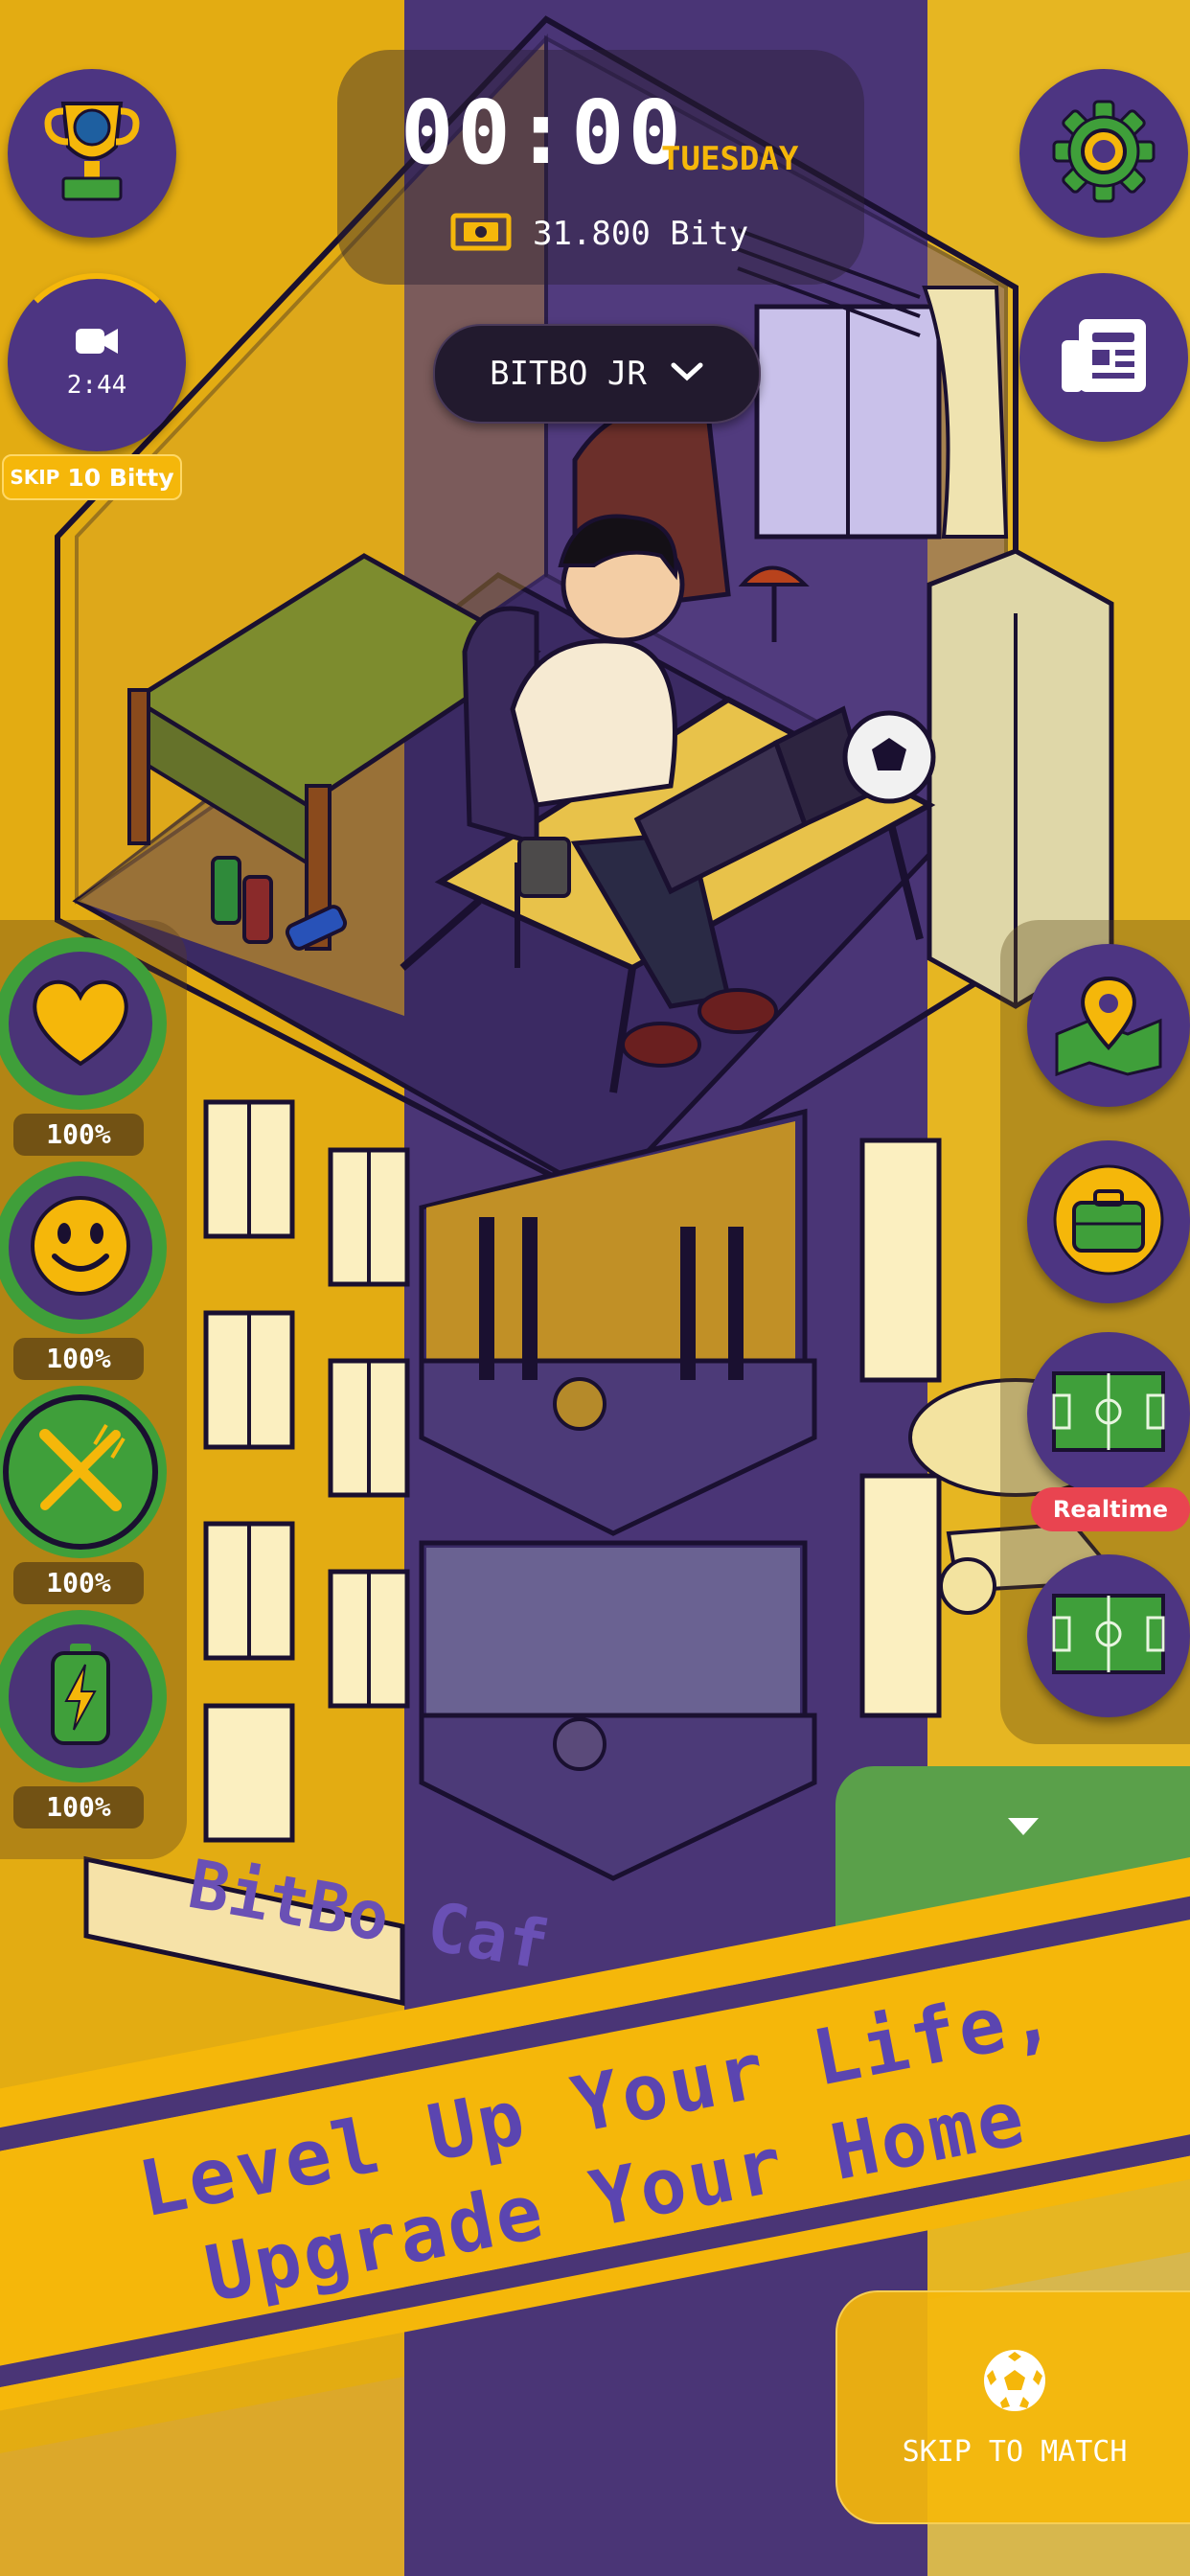 This screenshot has width=1190, height=2576. I want to click on mood-stat, so click(84, 1248).